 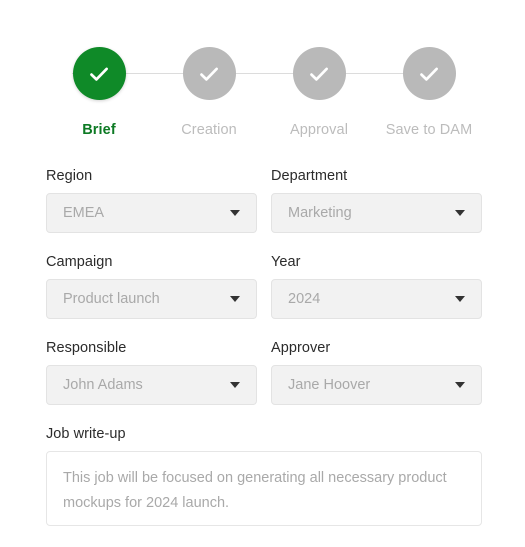 I want to click on field-campaign: Campaign Product launch, so click(x=151, y=286).